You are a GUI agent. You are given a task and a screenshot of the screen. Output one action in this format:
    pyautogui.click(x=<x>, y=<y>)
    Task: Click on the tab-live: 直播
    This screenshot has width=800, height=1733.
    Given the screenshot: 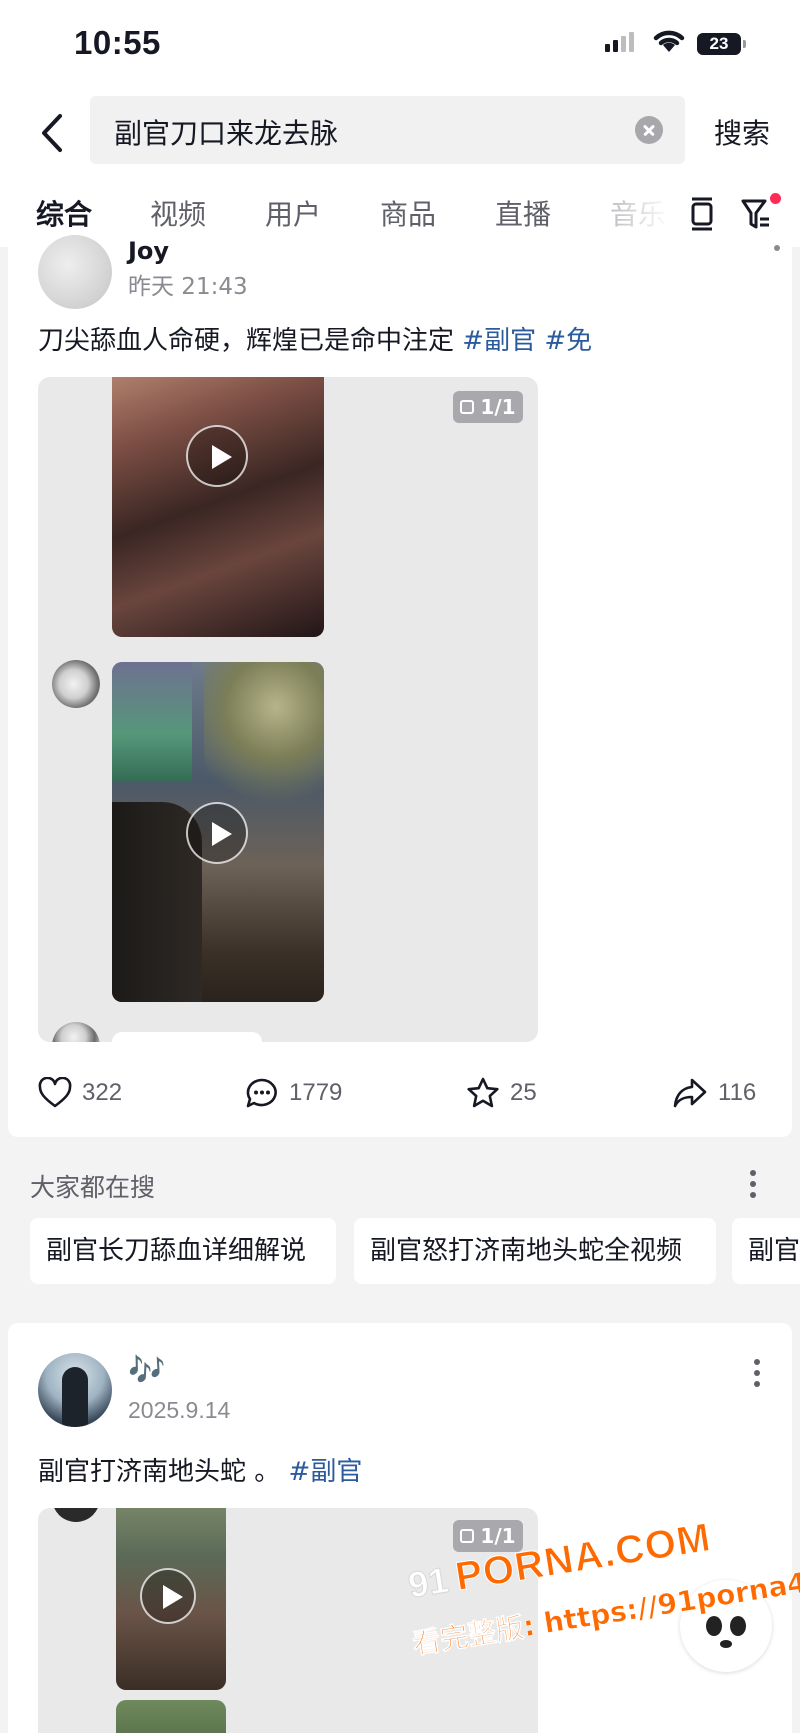 What is the action you would take?
    pyautogui.click(x=523, y=213)
    